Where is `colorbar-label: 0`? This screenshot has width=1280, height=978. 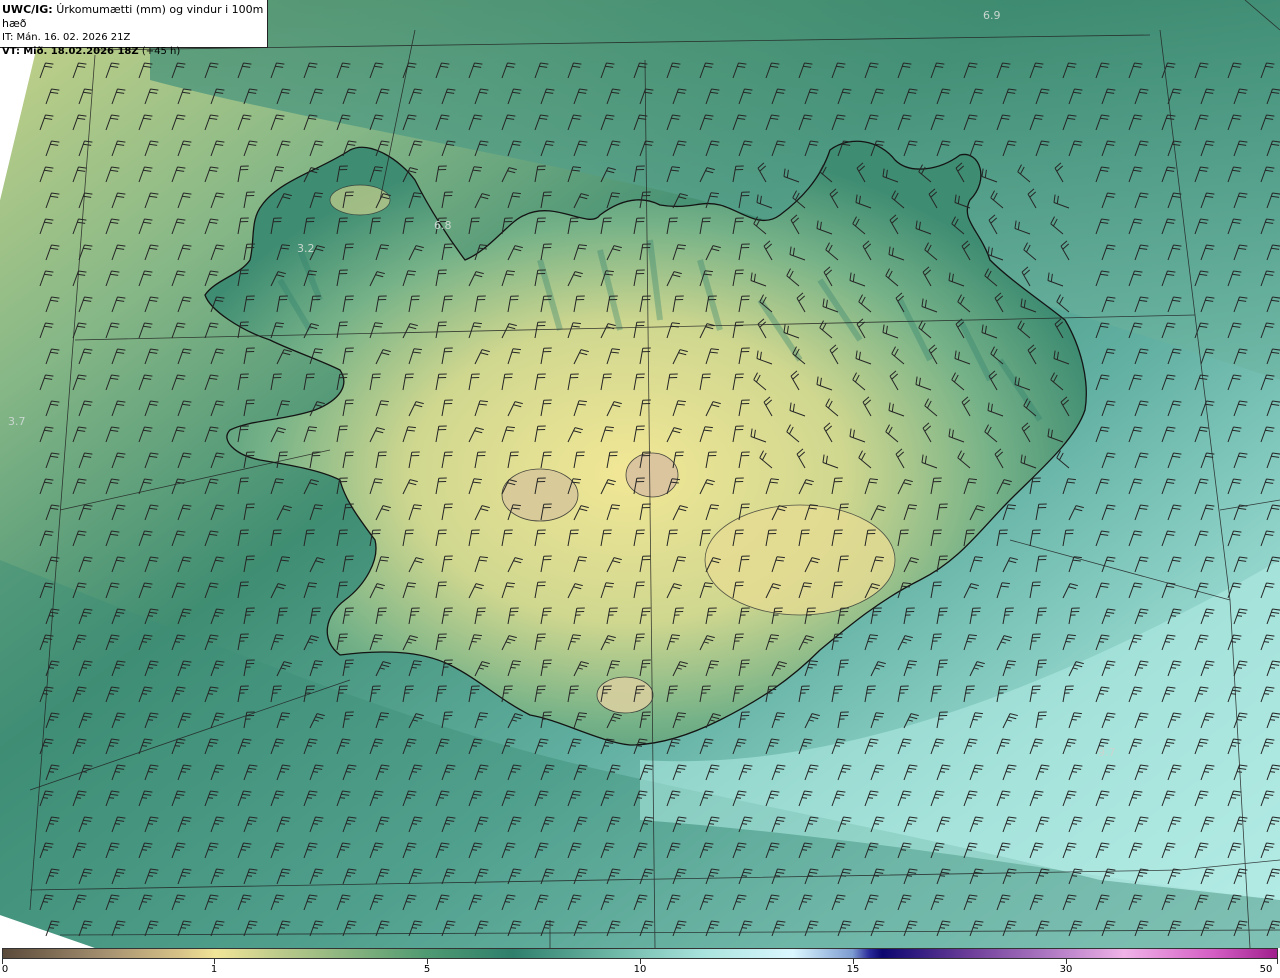
colorbar-label: 0 is located at coordinates (5, 969).